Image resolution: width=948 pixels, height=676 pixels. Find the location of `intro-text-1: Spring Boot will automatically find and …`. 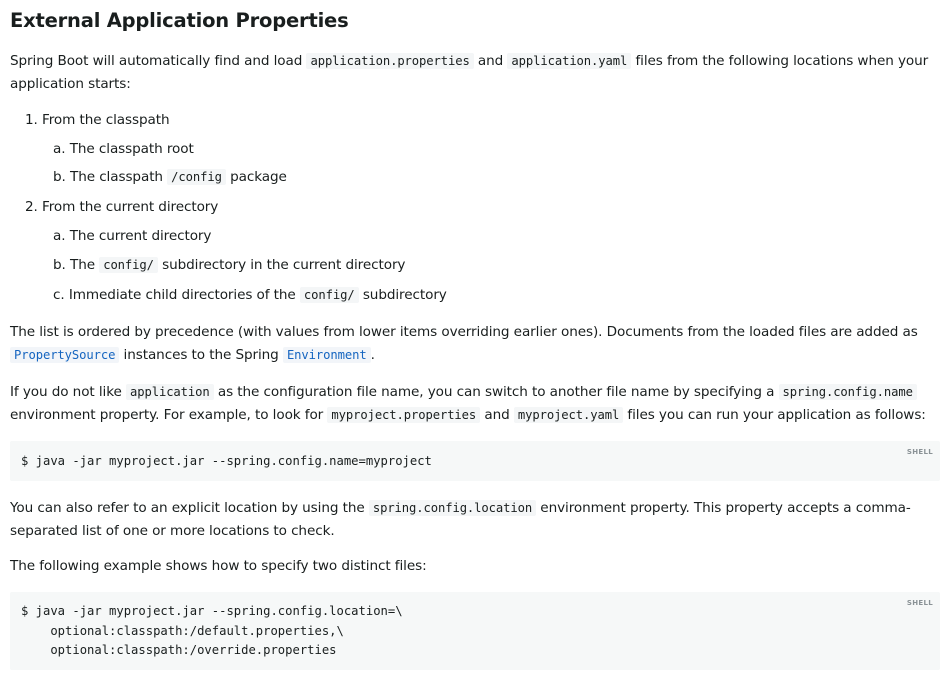

intro-text-1: Spring Boot will automatically find and … is located at coordinates (158, 61).